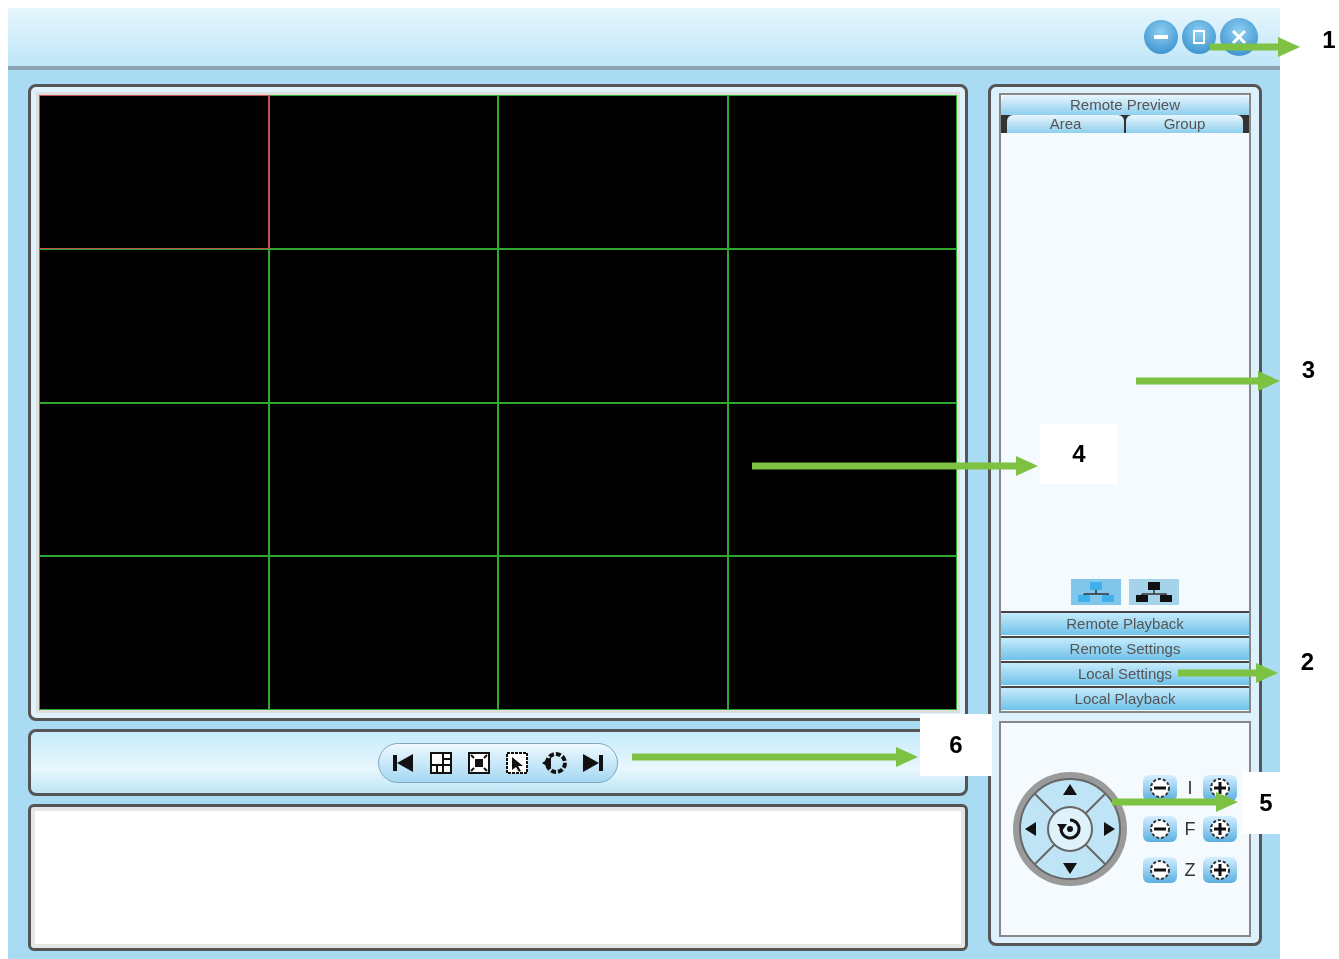  Describe the element at coordinates (1125, 698) in the screenshot. I see `menu-button: Local Playback` at that location.